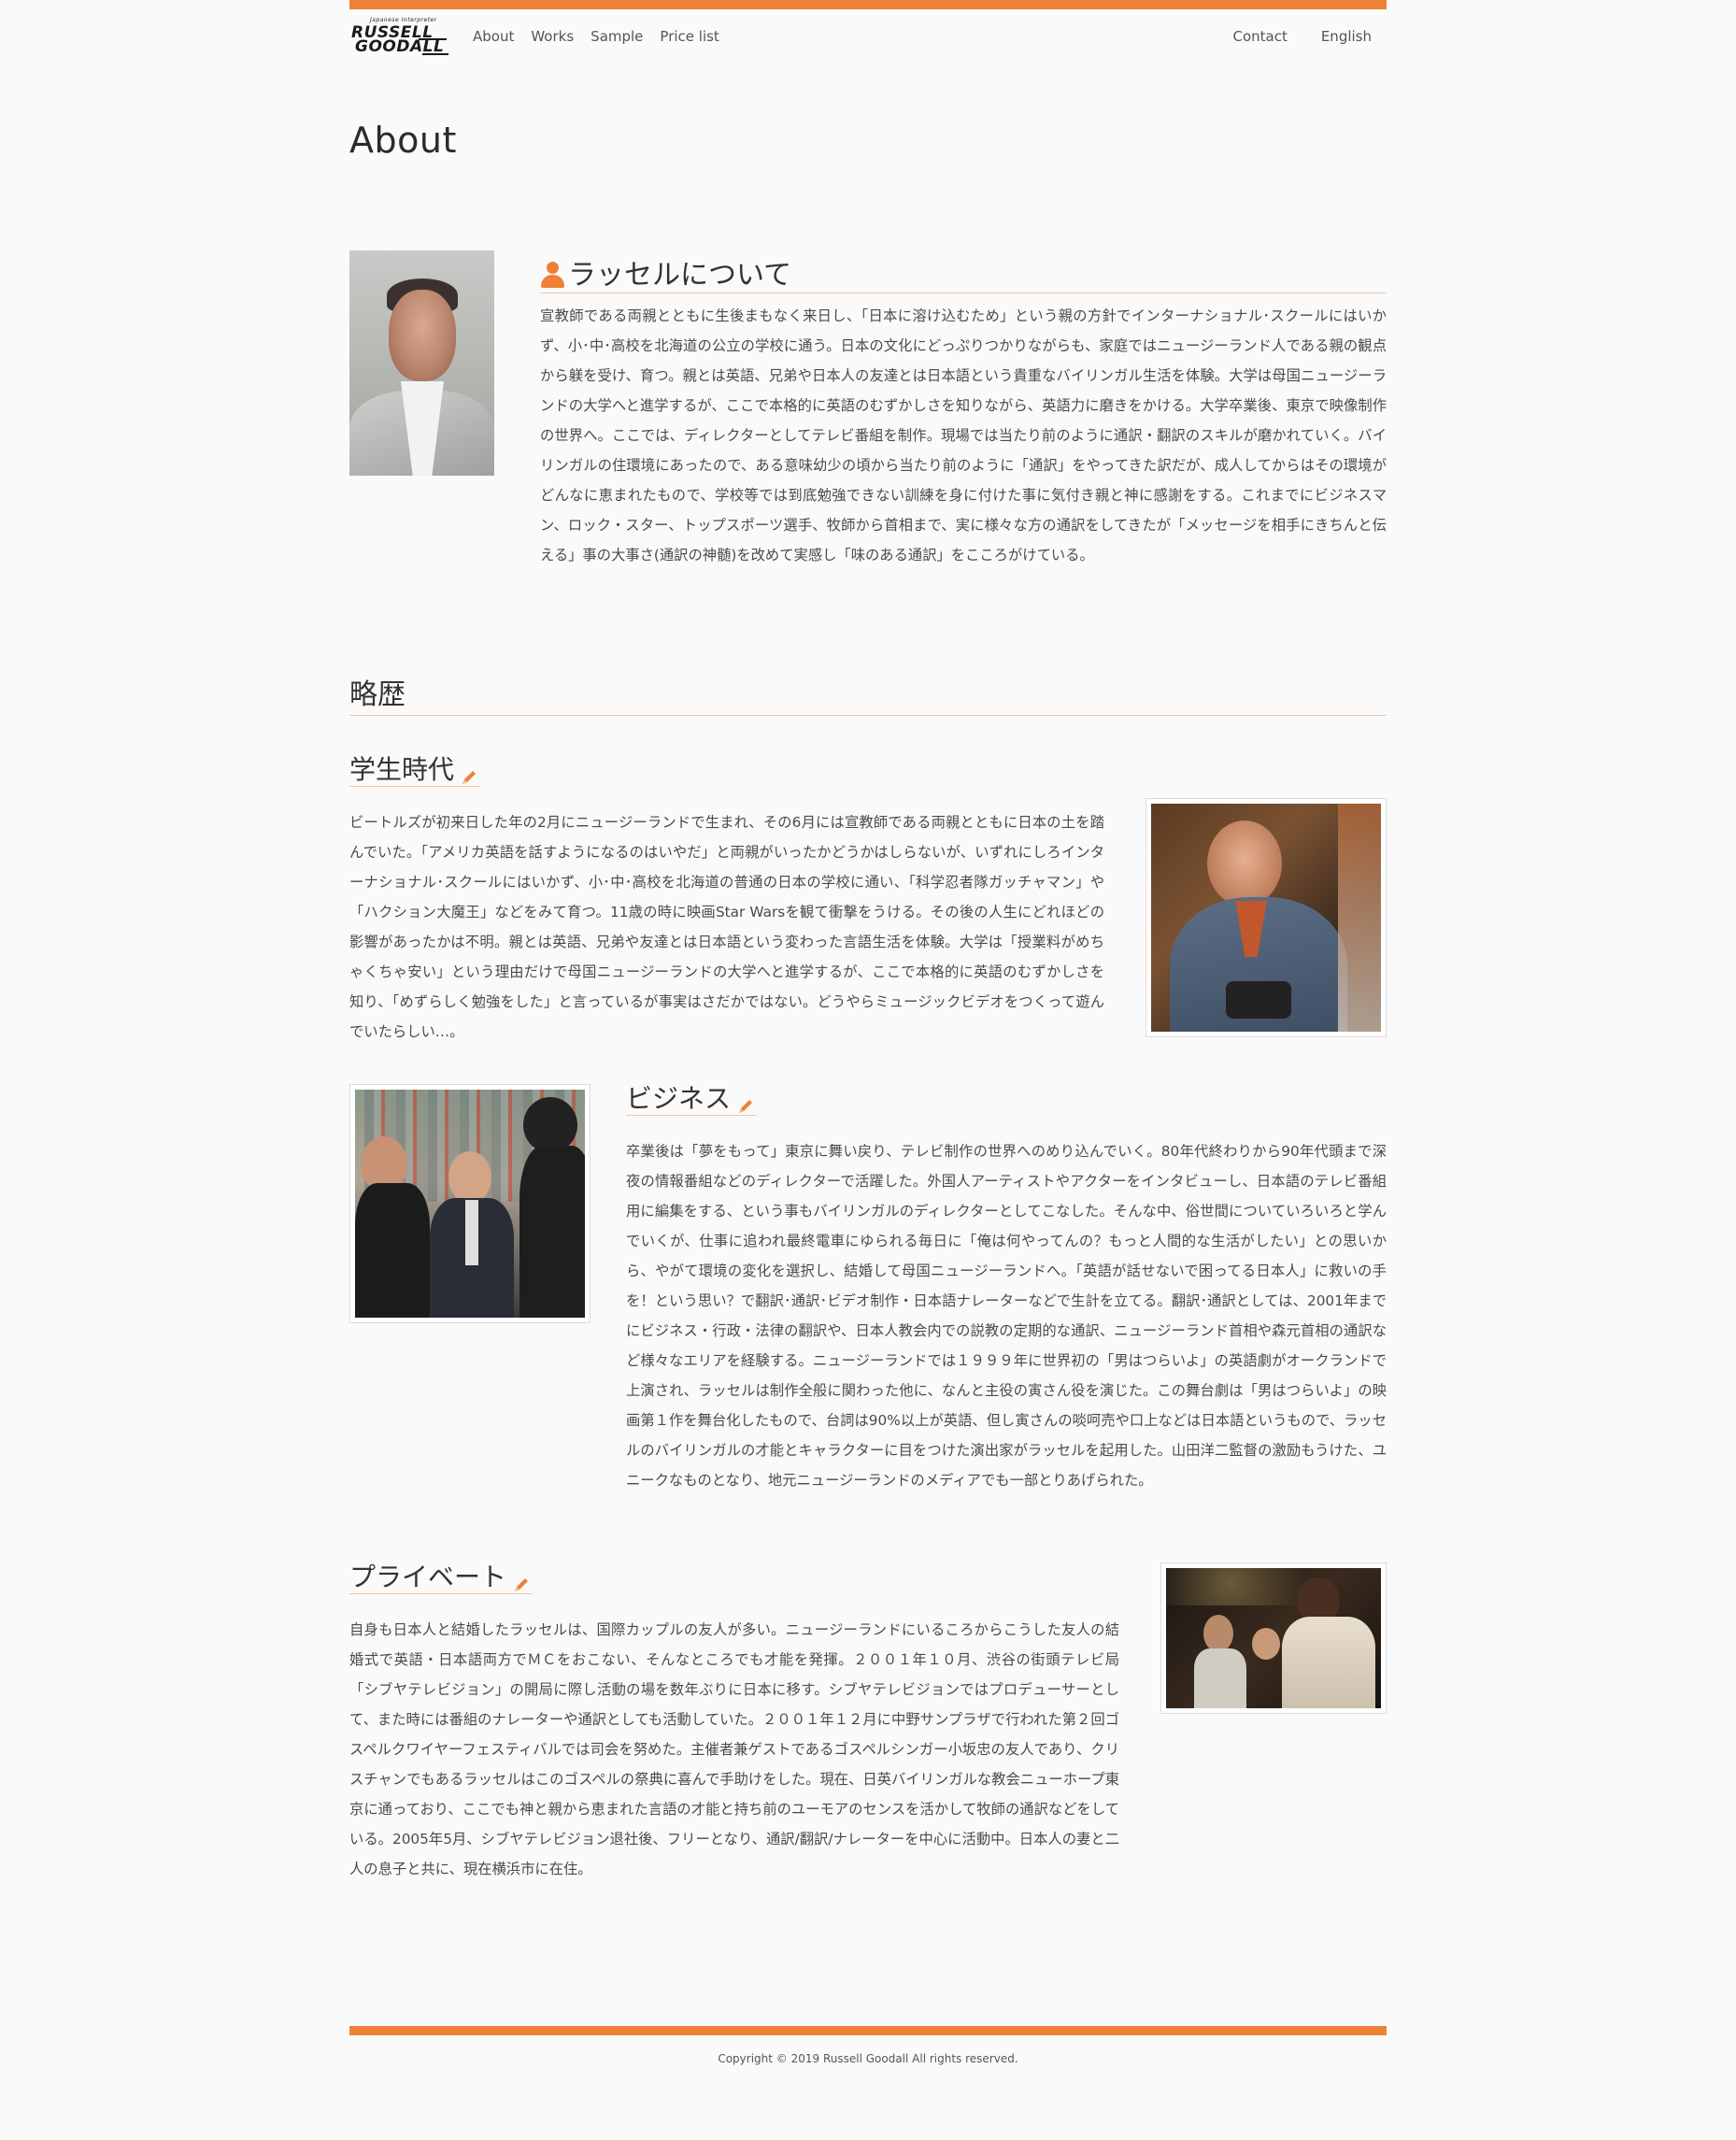 This screenshot has height=2140, width=1736. Describe the element at coordinates (1266, 917) in the screenshot. I see `student-photo` at that location.